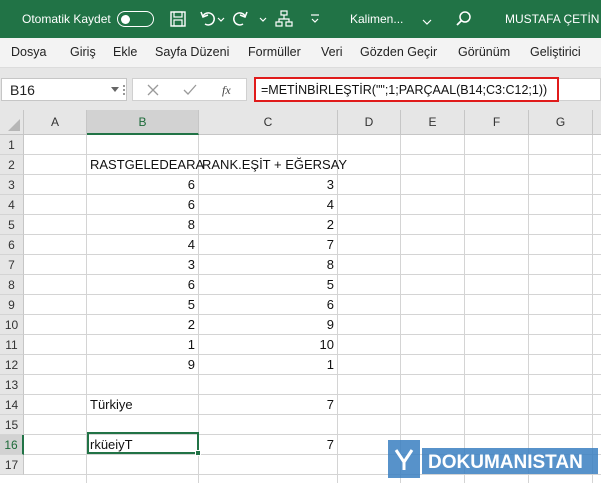 The image size is (601, 483). I want to click on save-icon, so click(178, 19).